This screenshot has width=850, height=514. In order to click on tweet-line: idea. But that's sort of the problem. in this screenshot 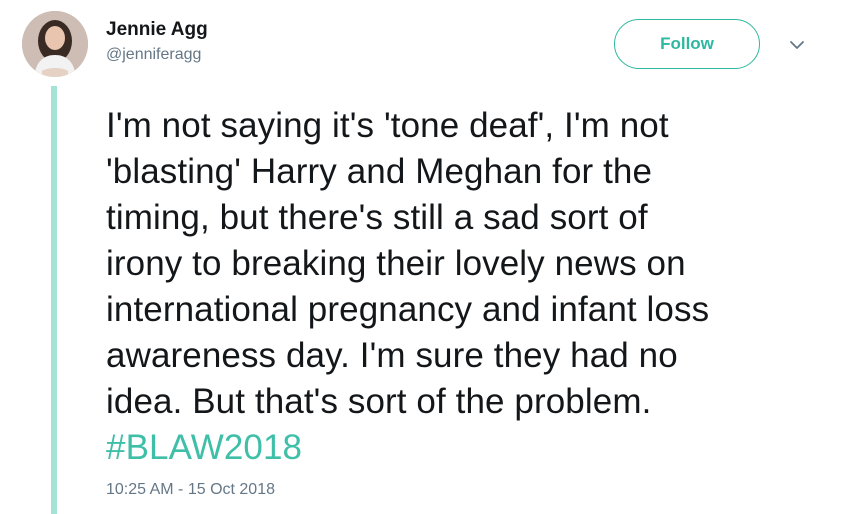, I will do `click(379, 401)`.